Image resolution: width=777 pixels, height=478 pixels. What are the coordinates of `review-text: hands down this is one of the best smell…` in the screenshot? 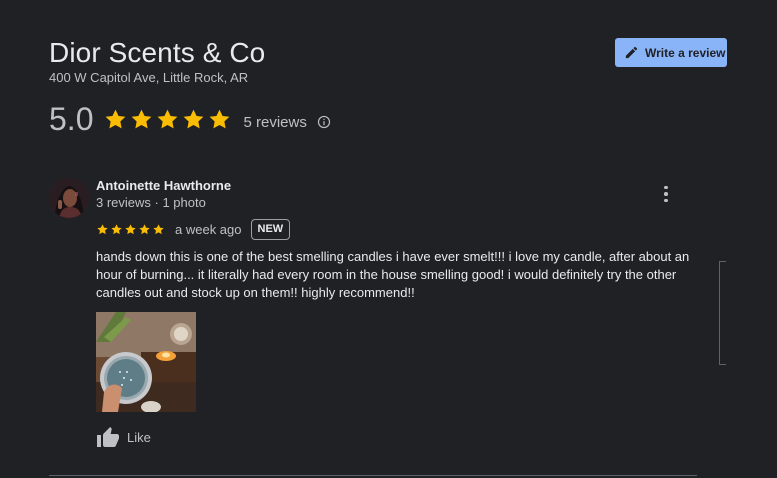 It's located at (393, 274).